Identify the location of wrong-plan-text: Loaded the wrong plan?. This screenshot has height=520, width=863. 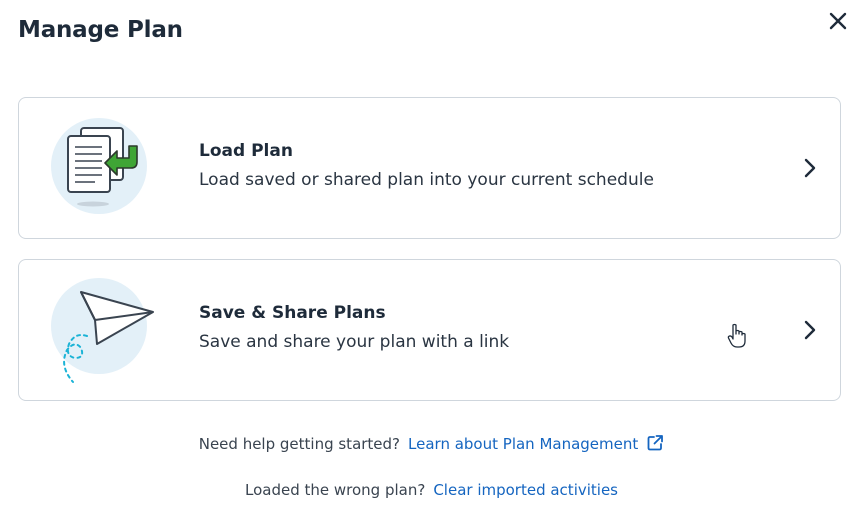
(335, 490).